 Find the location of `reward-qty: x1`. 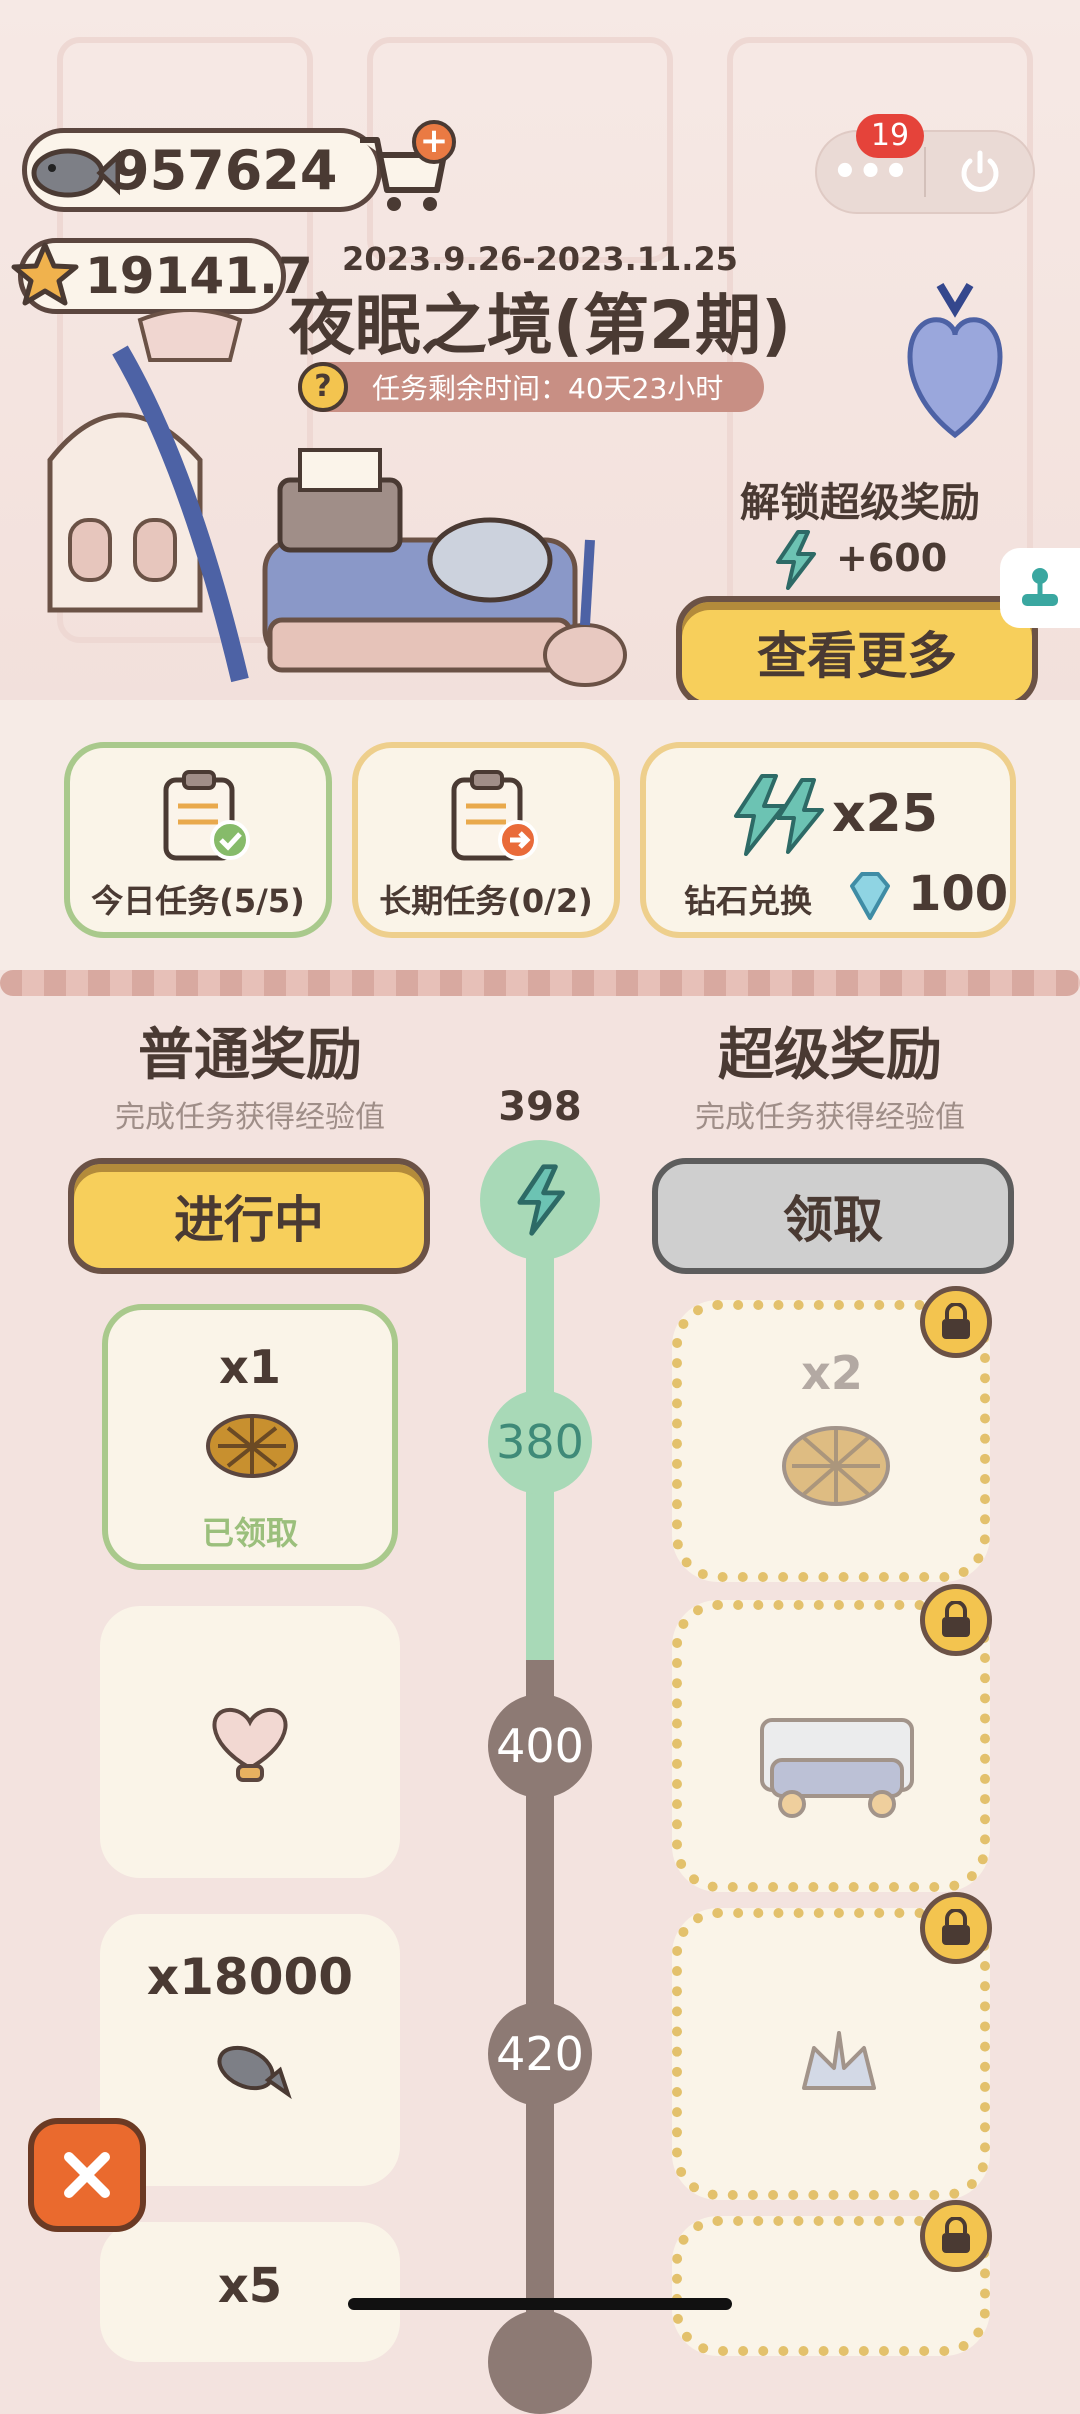

reward-qty: x1 is located at coordinates (250, 1367).